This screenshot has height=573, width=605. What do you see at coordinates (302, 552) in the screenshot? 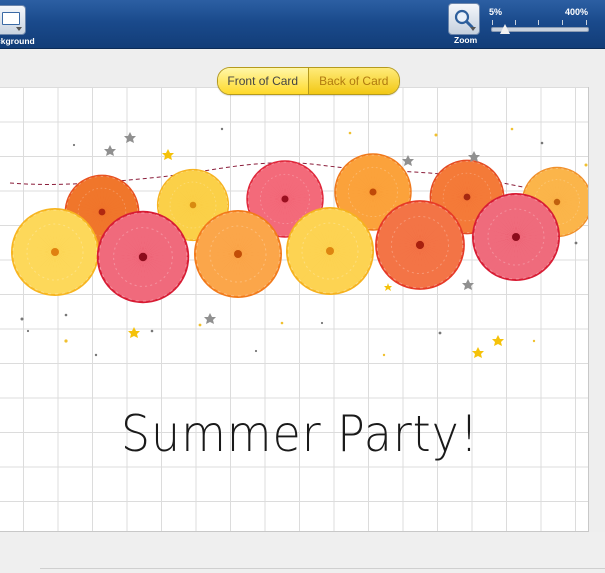
I see `bottom-panel` at bounding box center [302, 552].